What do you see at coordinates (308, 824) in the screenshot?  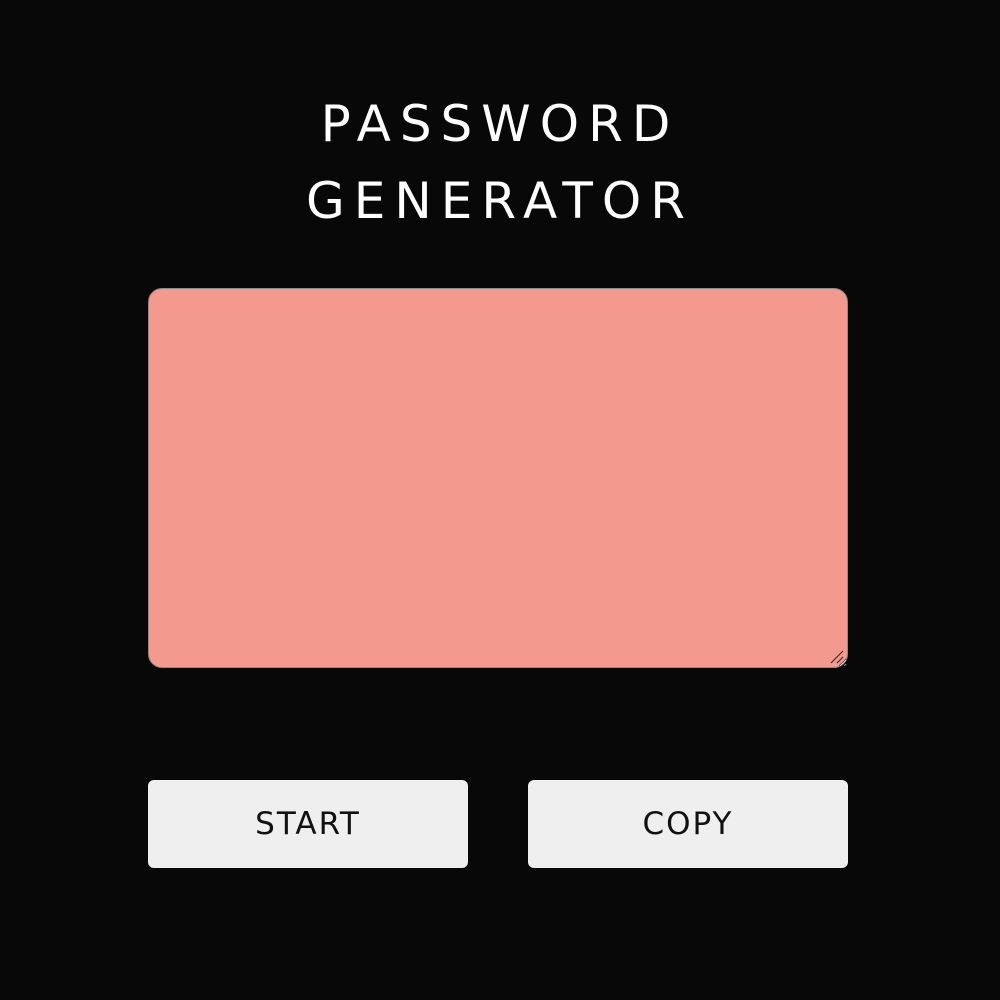 I see `start-button: START` at bounding box center [308, 824].